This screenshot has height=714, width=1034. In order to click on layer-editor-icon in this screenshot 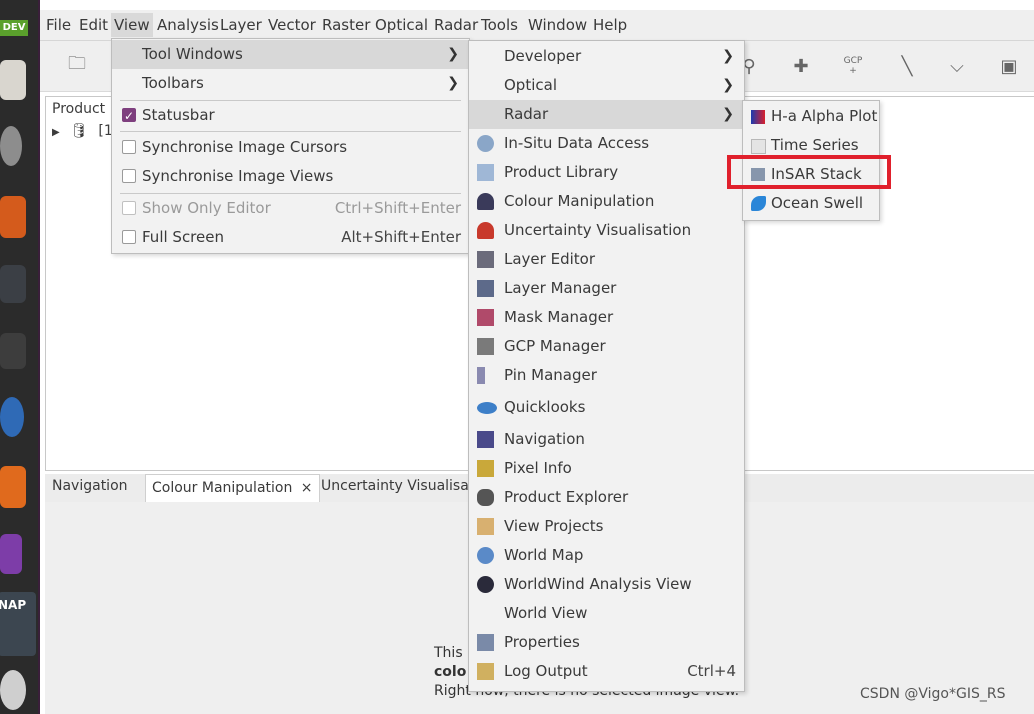, I will do `click(485, 259)`.